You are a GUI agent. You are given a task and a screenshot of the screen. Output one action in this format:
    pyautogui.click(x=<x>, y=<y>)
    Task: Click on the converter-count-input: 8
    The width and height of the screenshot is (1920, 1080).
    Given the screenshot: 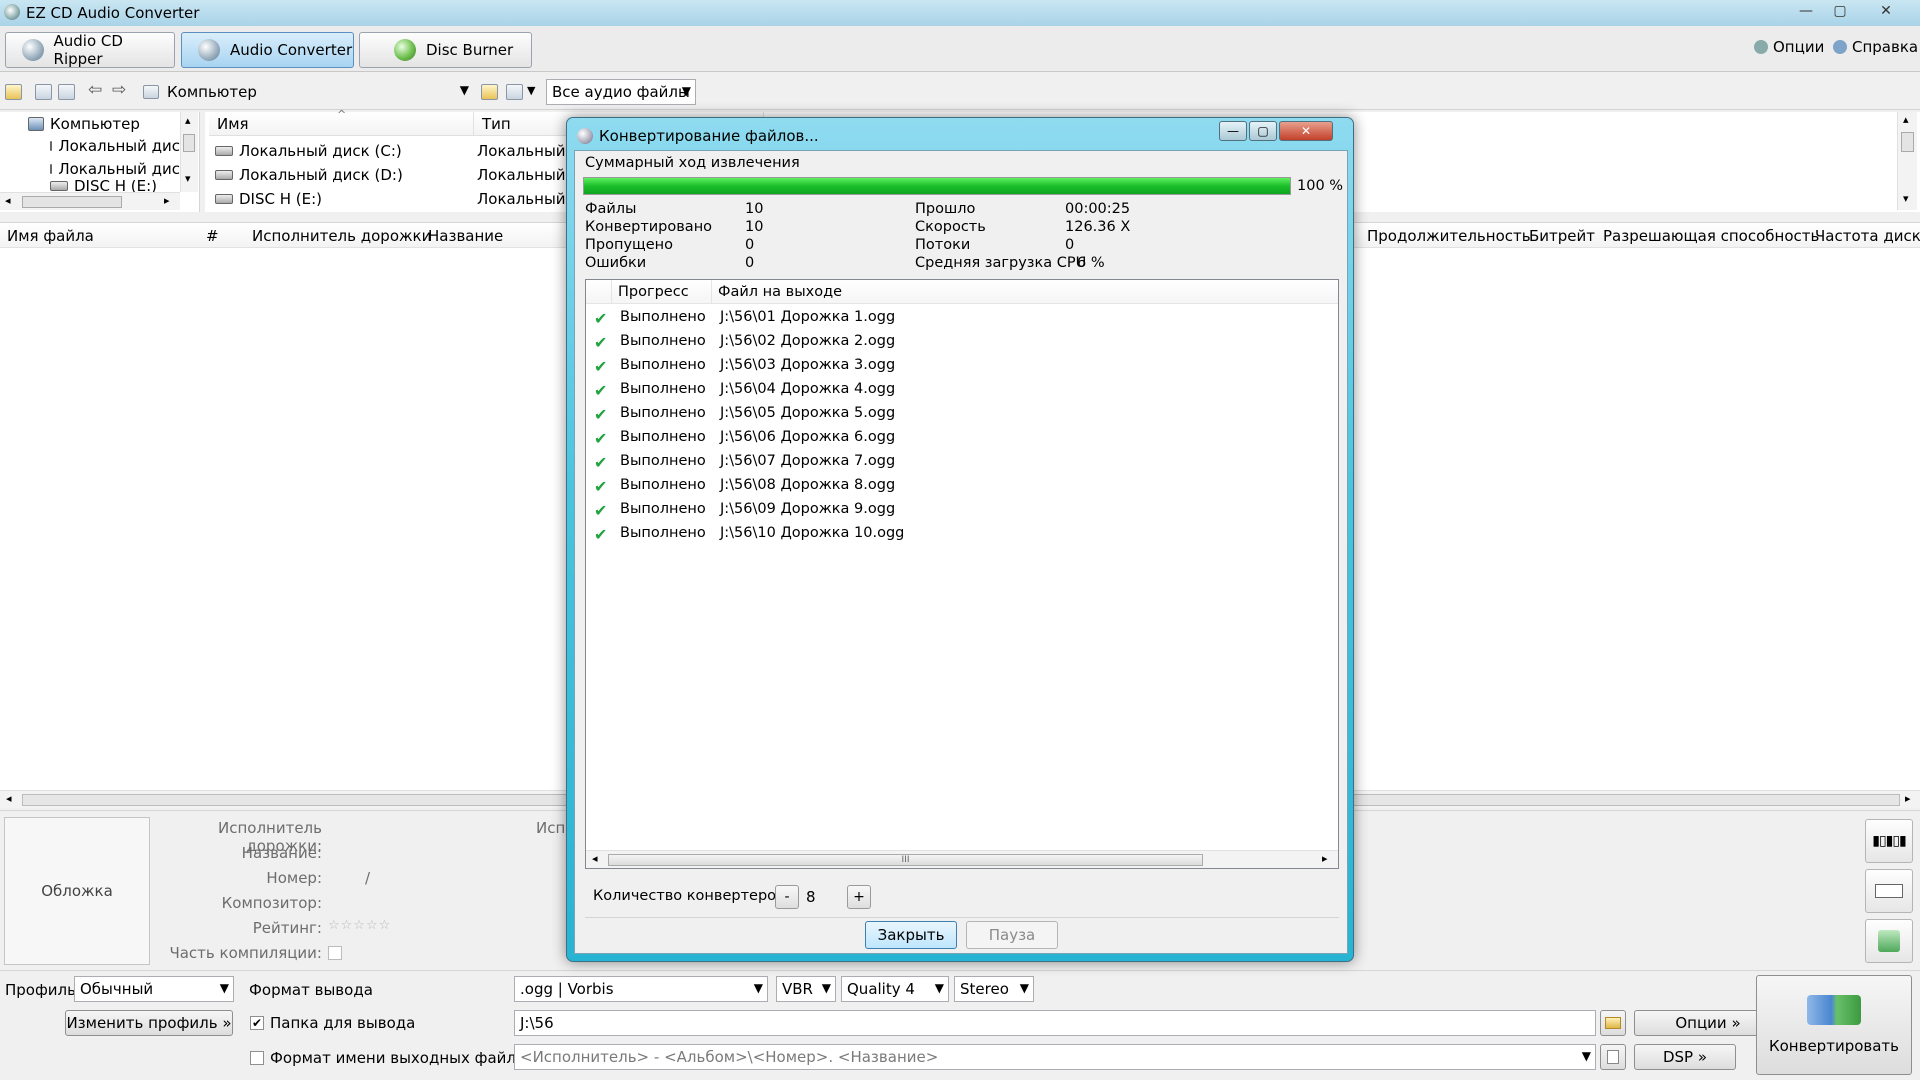 What is the action you would take?
    pyautogui.click(x=819, y=897)
    